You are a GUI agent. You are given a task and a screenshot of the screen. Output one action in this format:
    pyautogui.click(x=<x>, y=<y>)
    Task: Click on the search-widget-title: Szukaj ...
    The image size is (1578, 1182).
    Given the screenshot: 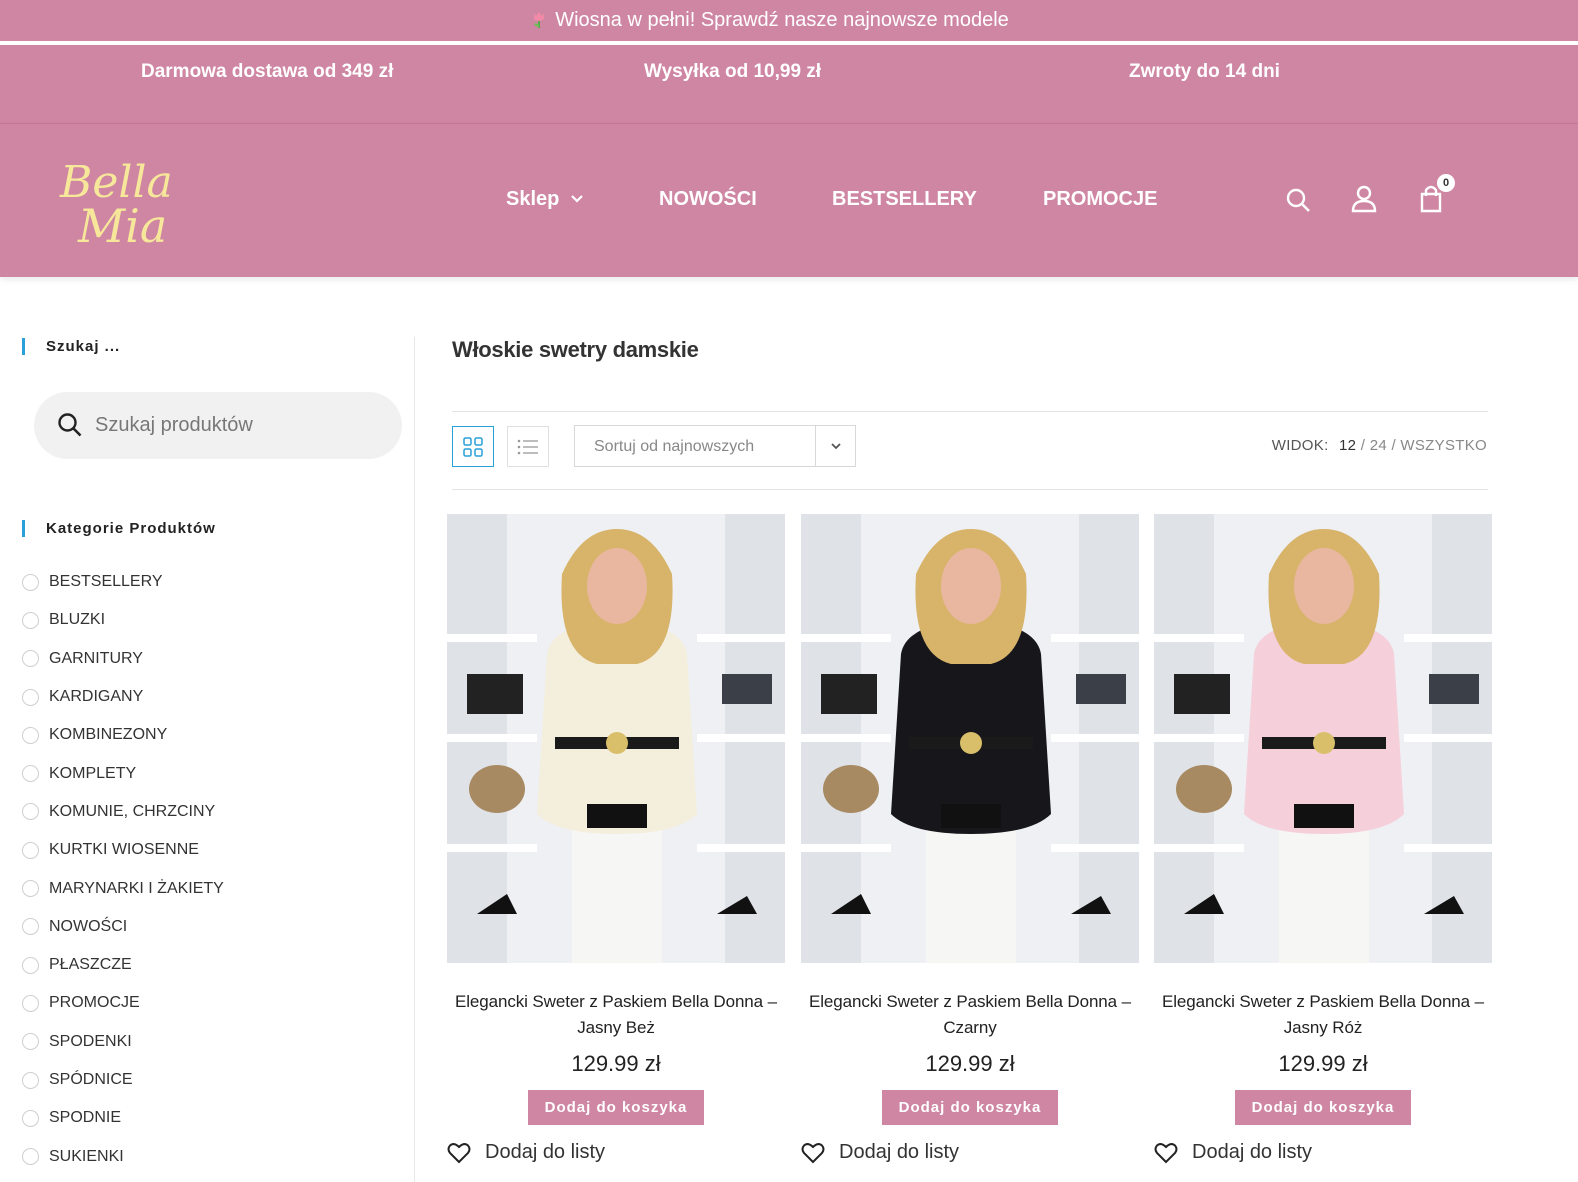 What is the action you would take?
    pyautogui.click(x=71, y=346)
    